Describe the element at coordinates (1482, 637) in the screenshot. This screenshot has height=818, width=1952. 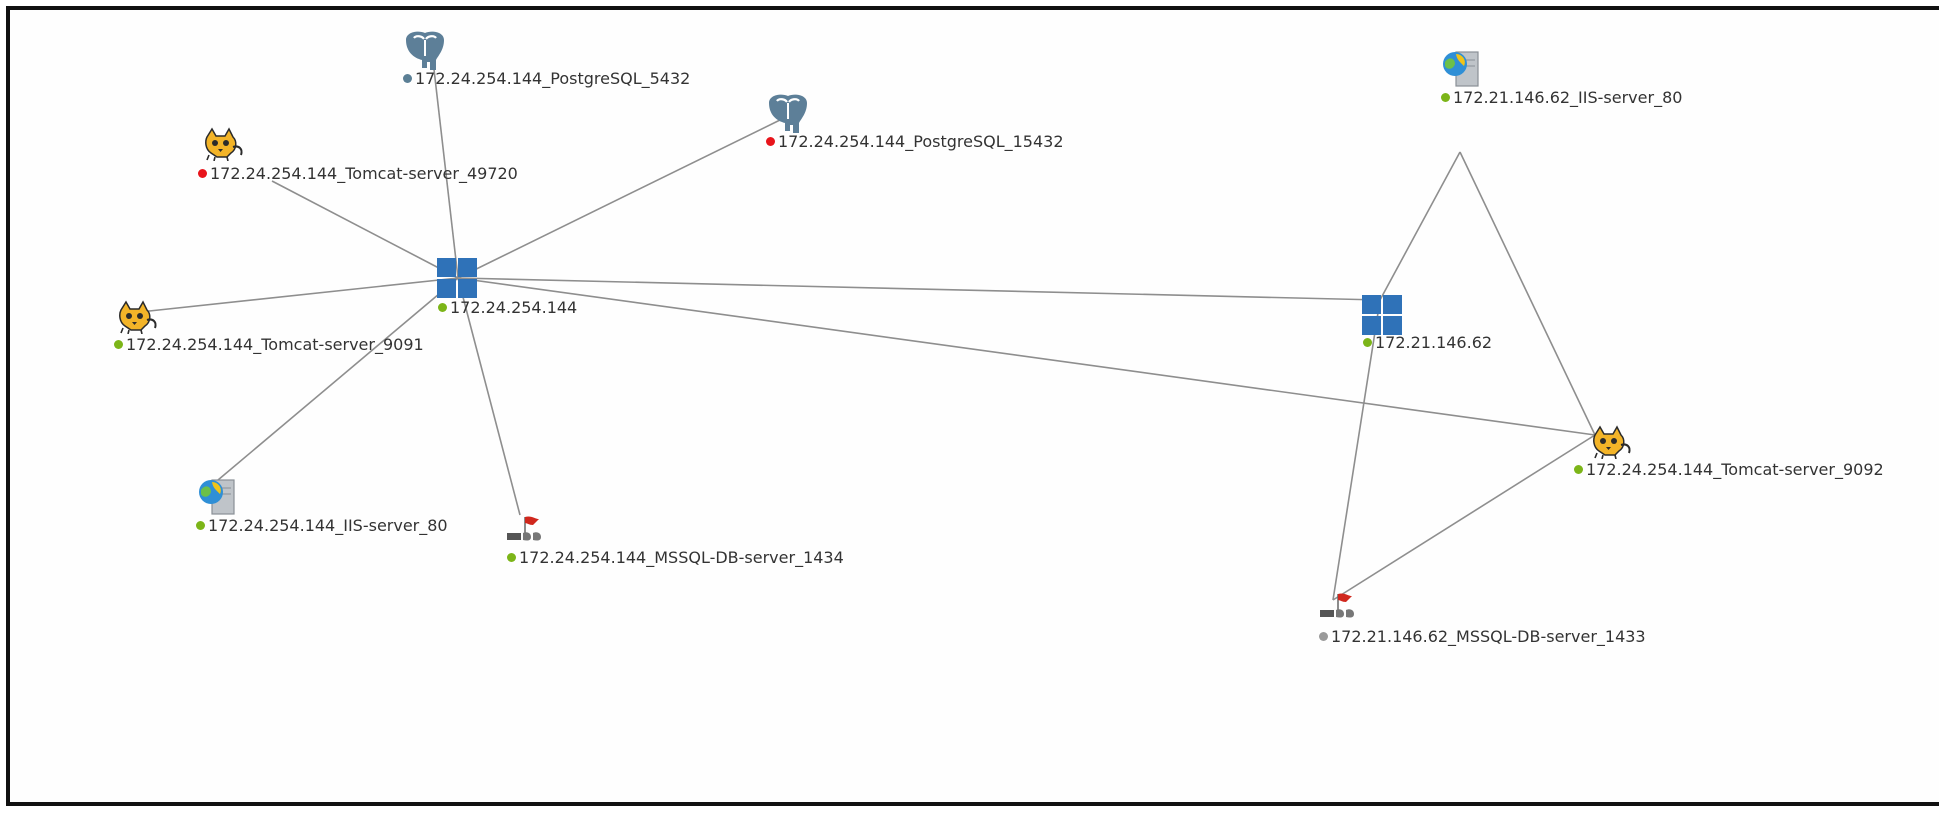
I see `node-label: 172.21.146.62_MSSQL-DB-server_1433` at that location.